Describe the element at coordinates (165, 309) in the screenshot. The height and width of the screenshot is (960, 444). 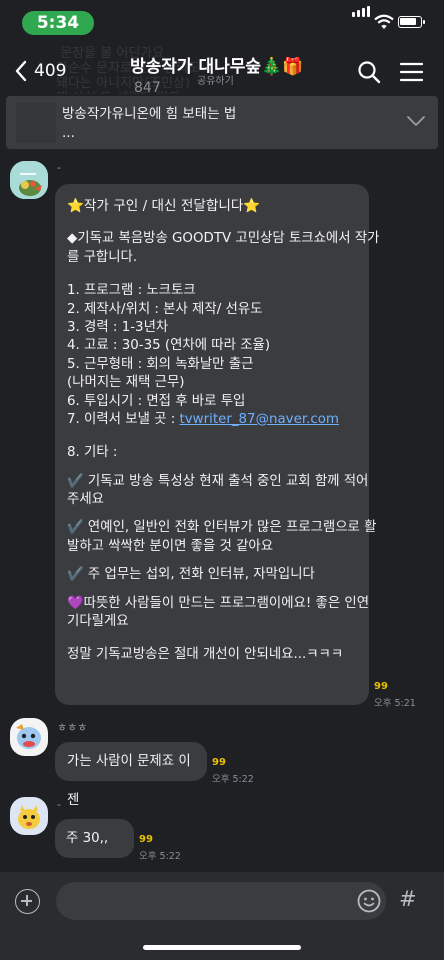
I see `message-line: 2. 제작사/위치 : 본사 제작/ 선유도` at that location.